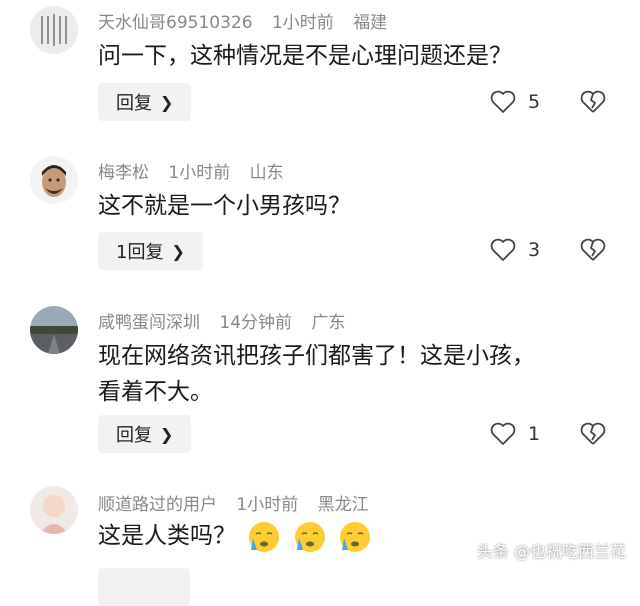 This screenshot has height=606, width=640. I want to click on like-button: 5, so click(515, 102).